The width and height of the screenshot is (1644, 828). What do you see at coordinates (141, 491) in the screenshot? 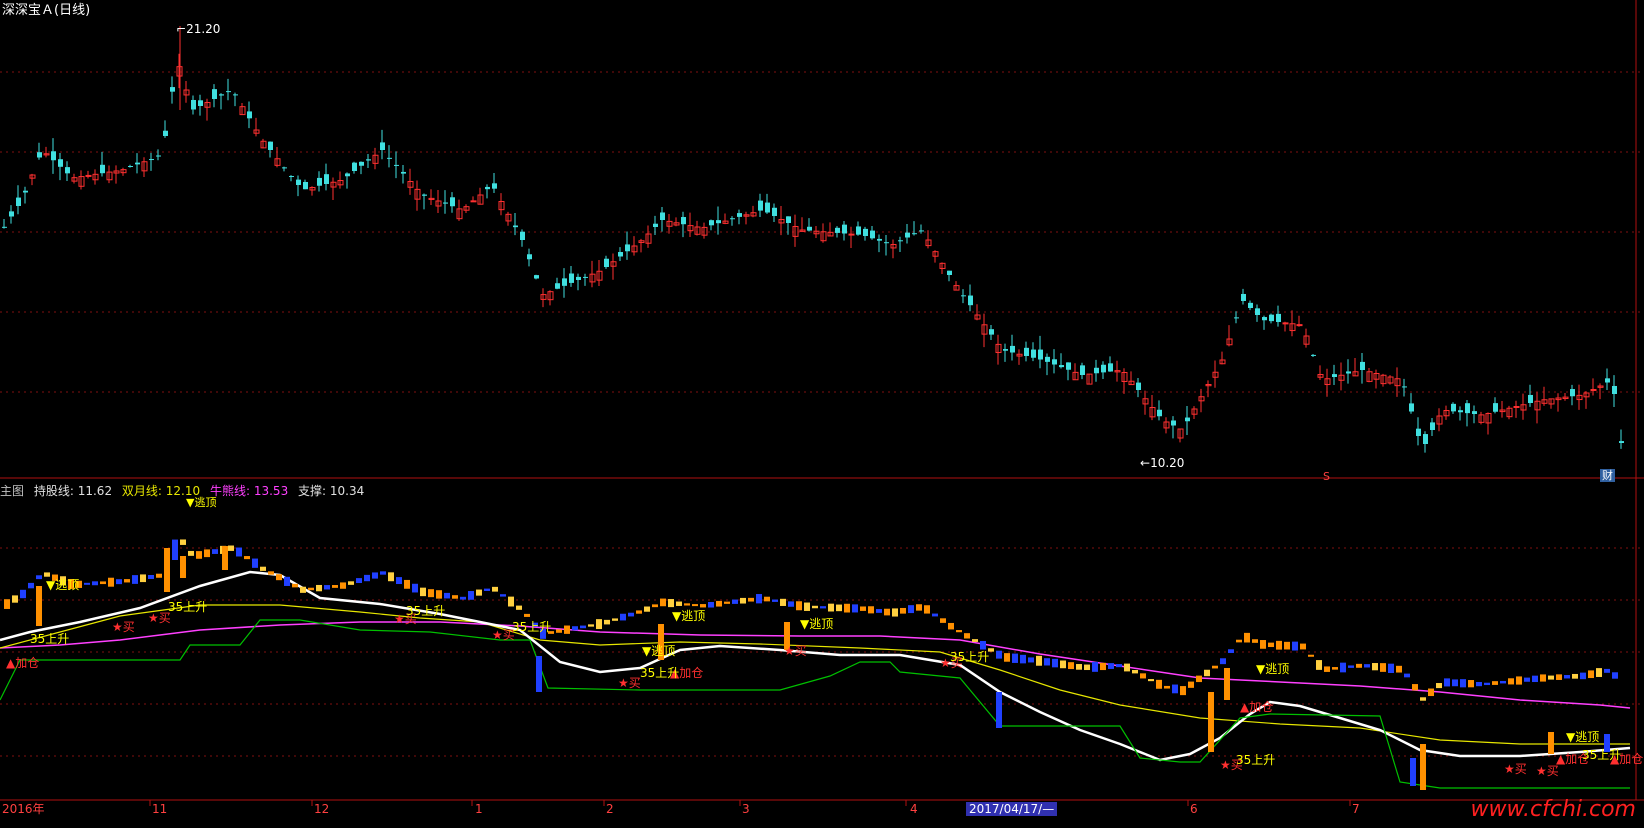
I see `two-month-label: 双月线:` at bounding box center [141, 491].